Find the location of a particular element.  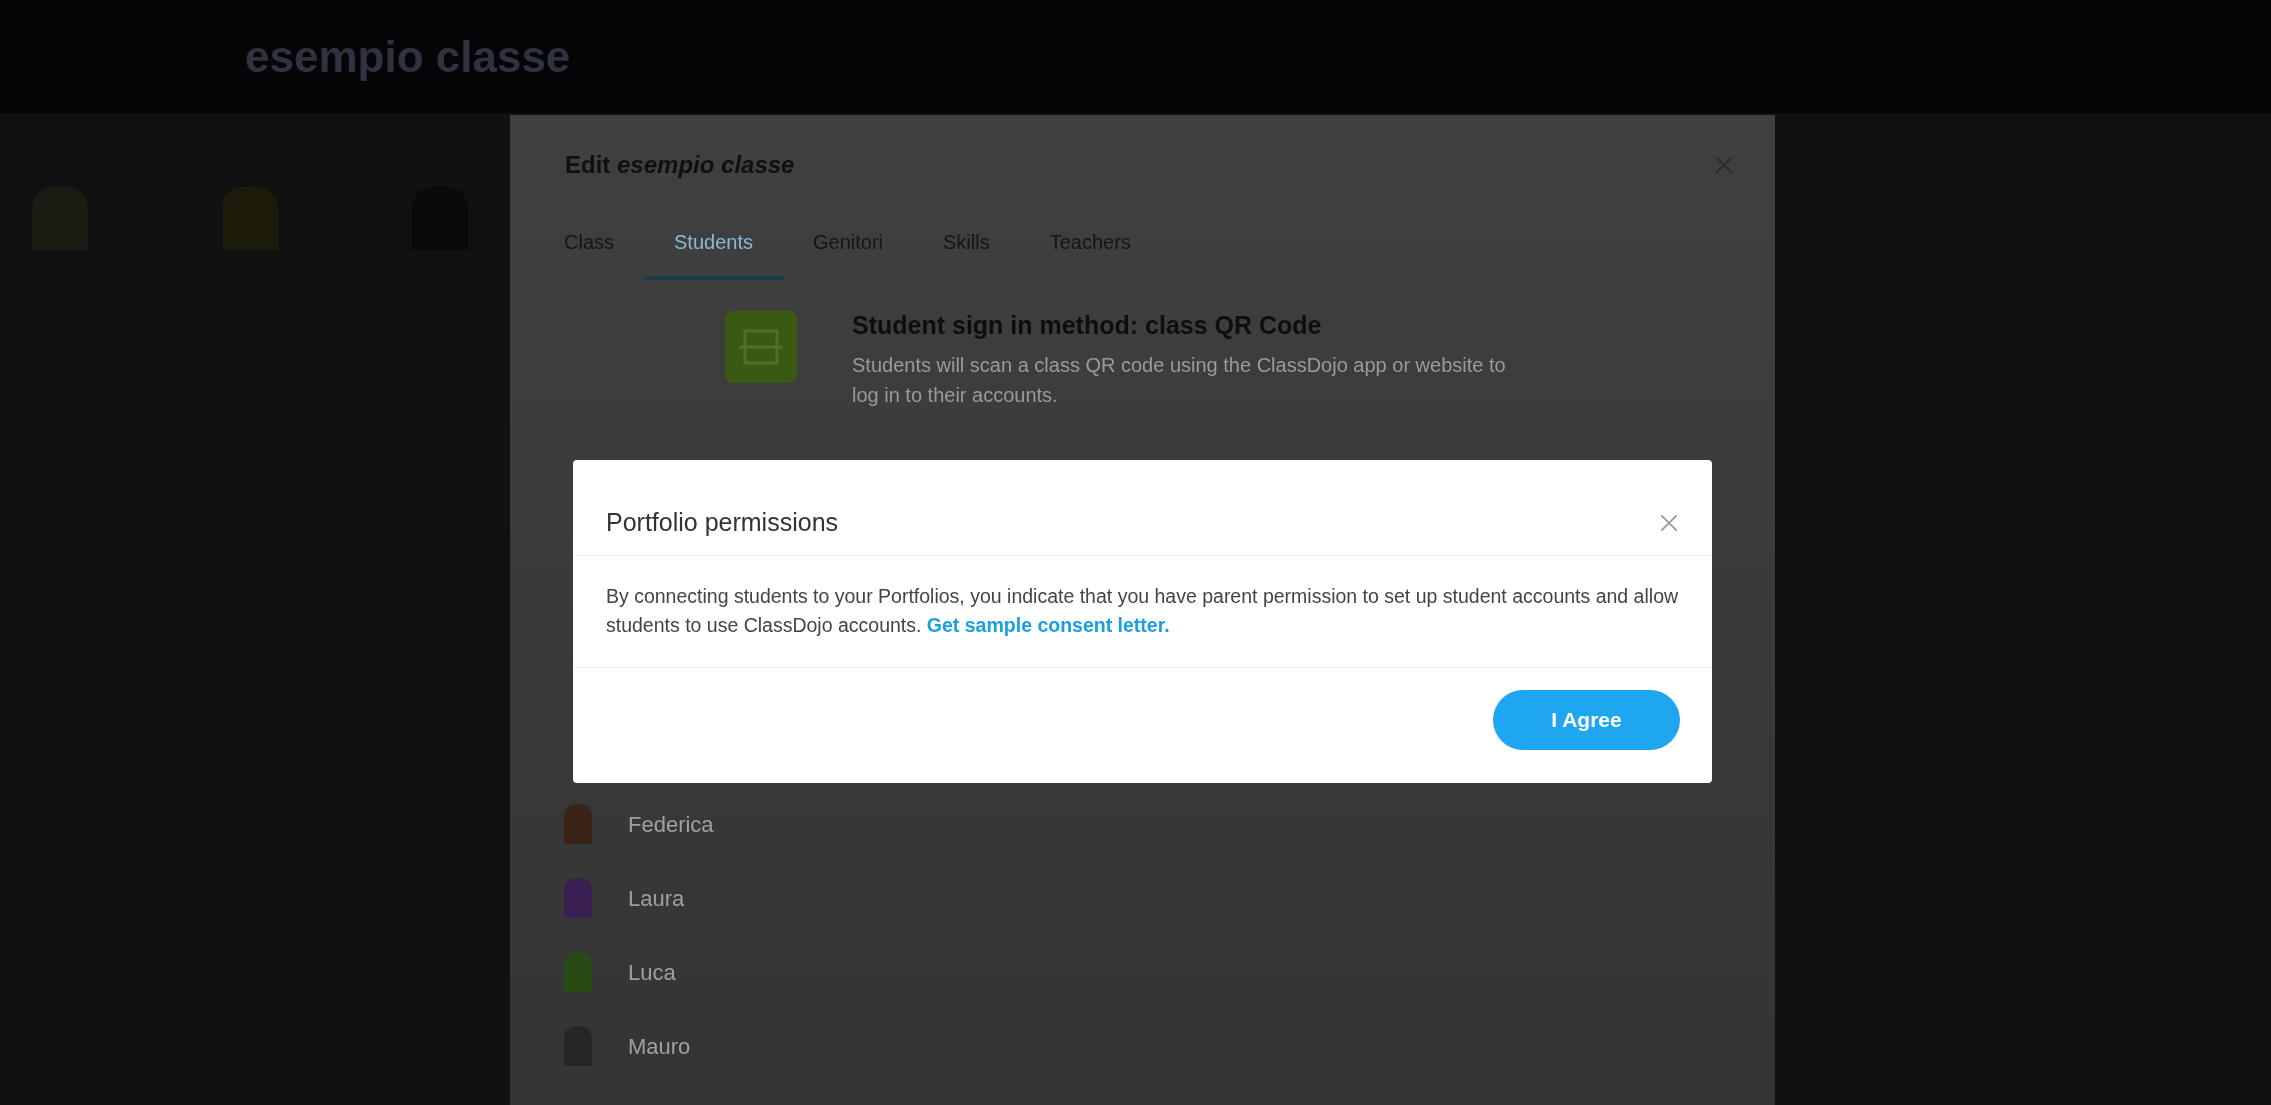

consent-letter-link: Get sample consent letter. is located at coordinates (1048, 625).